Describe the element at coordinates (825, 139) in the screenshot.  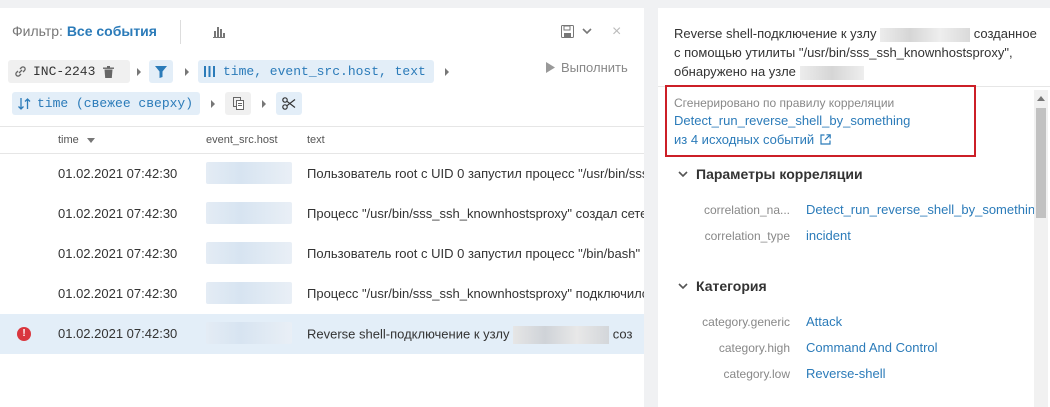
I see `external-link-icon` at that location.